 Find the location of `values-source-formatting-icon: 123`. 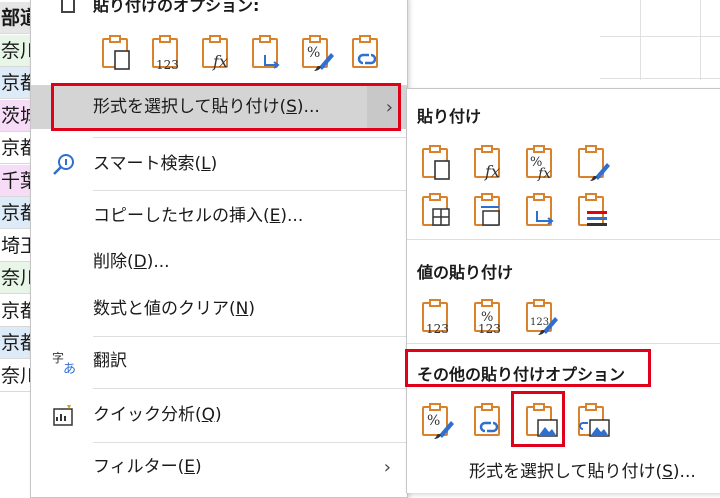

values-source-formatting-icon: 123 is located at coordinates (541, 317).